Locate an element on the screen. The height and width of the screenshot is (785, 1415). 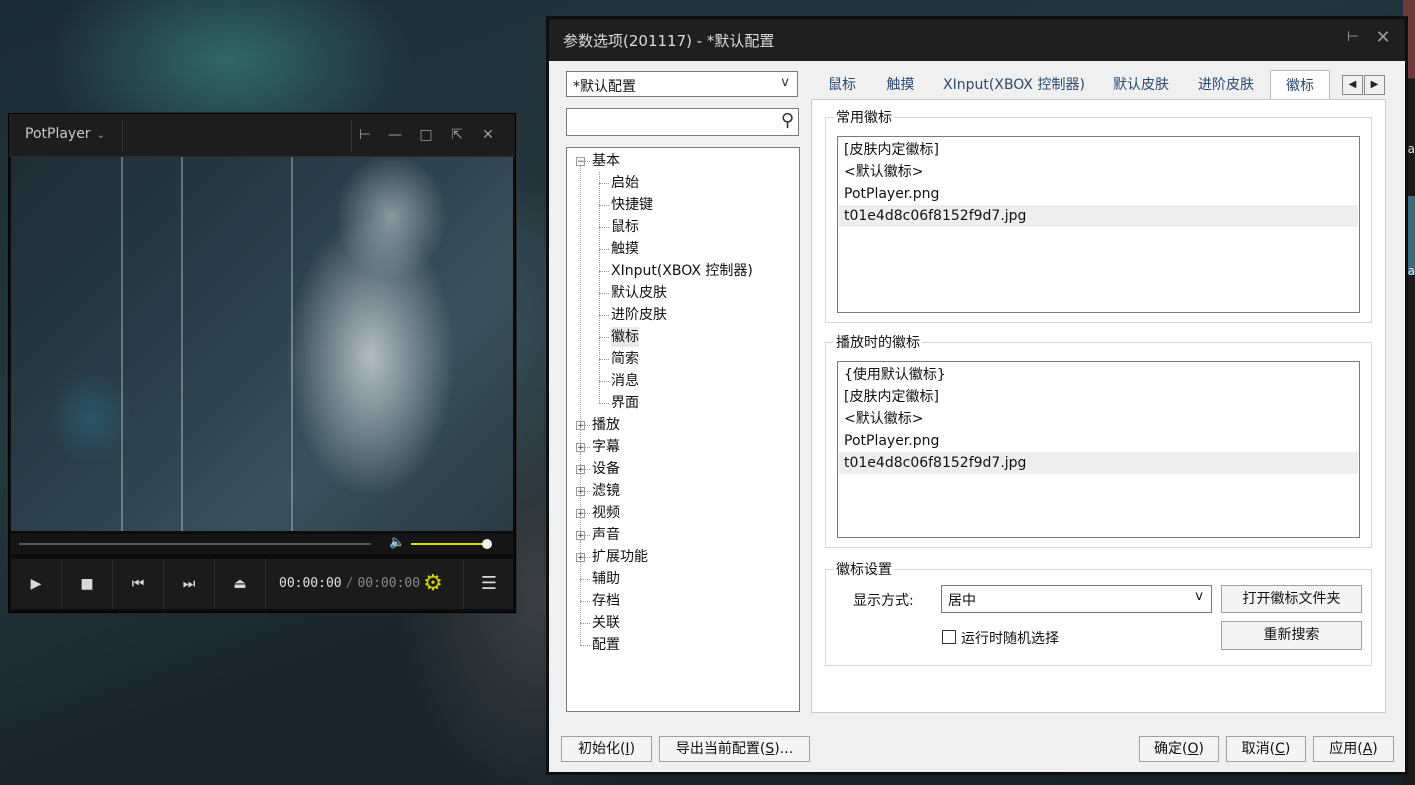
tree-item: XInput(XBOX 控制器) is located at coordinates (682, 271).